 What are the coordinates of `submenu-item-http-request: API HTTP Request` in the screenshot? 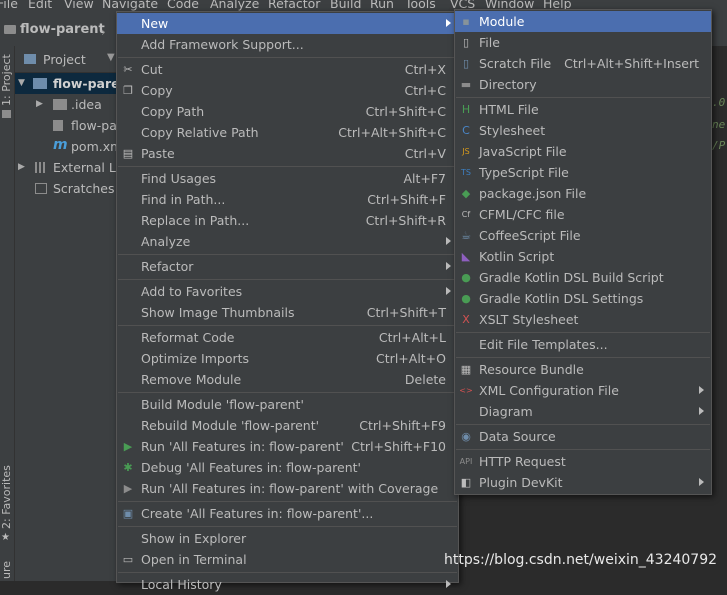 It's located at (583, 461).